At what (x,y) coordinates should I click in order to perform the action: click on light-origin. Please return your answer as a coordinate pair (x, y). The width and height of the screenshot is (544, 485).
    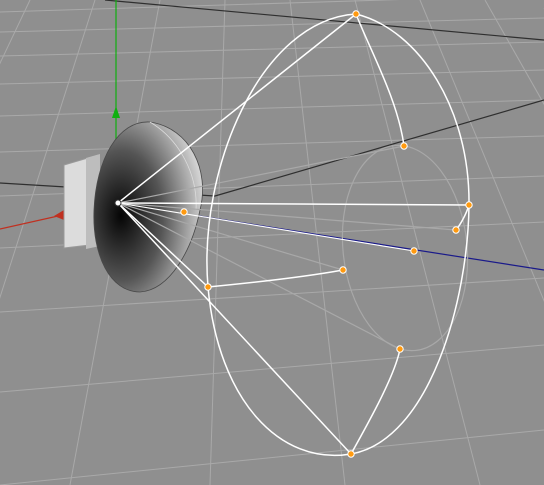
    Looking at the image, I should click on (118, 203).